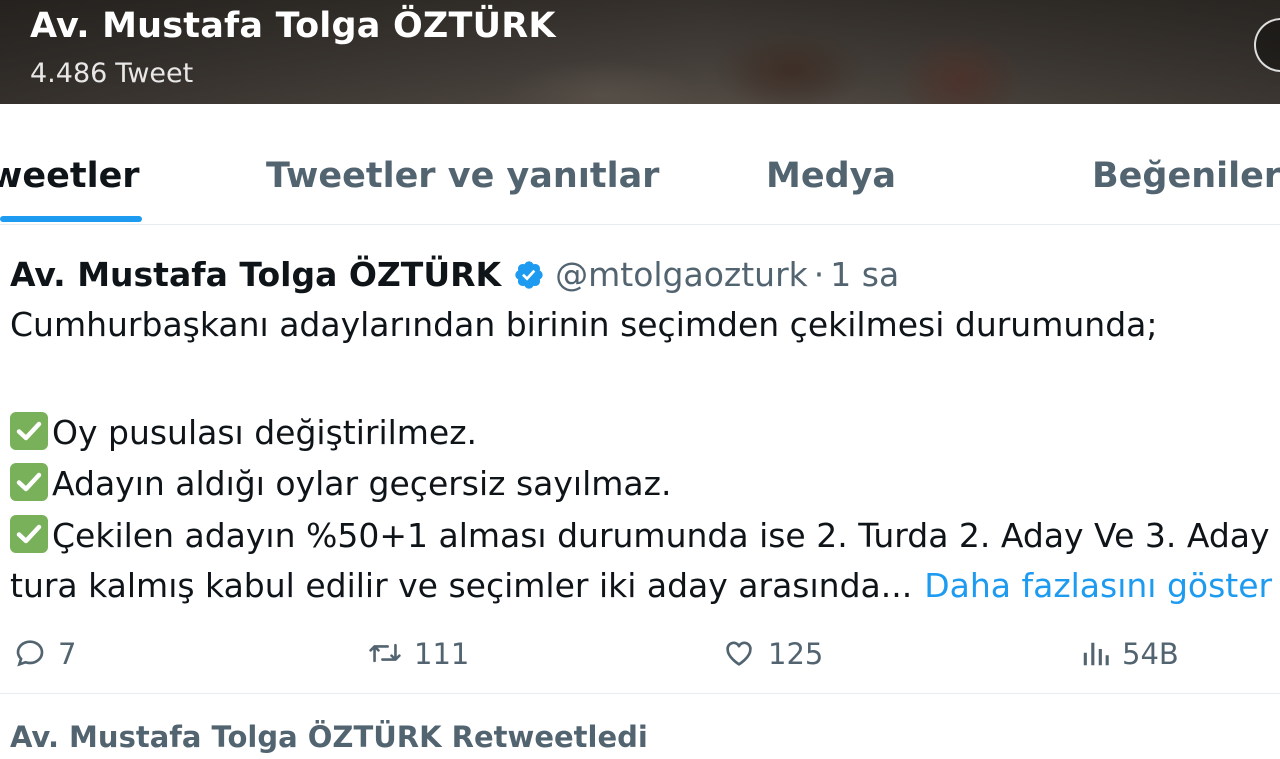 Image resolution: width=1280 pixels, height=759 pixels. What do you see at coordinates (255, 274) in the screenshot?
I see `tweet-author-name: Av. Mustafa Tolga ÖZTÜRK` at bounding box center [255, 274].